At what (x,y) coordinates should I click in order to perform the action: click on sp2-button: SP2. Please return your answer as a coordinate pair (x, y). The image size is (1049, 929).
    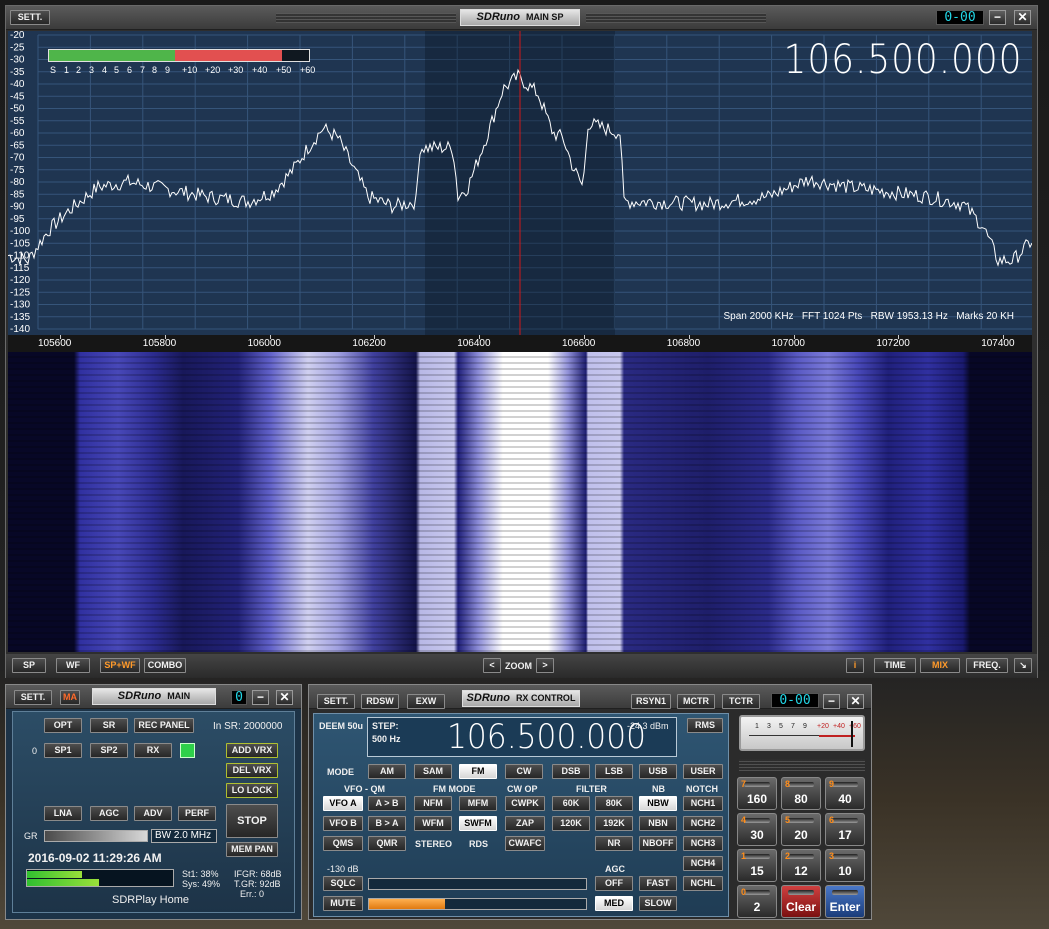
    Looking at the image, I should click on (109, 750).